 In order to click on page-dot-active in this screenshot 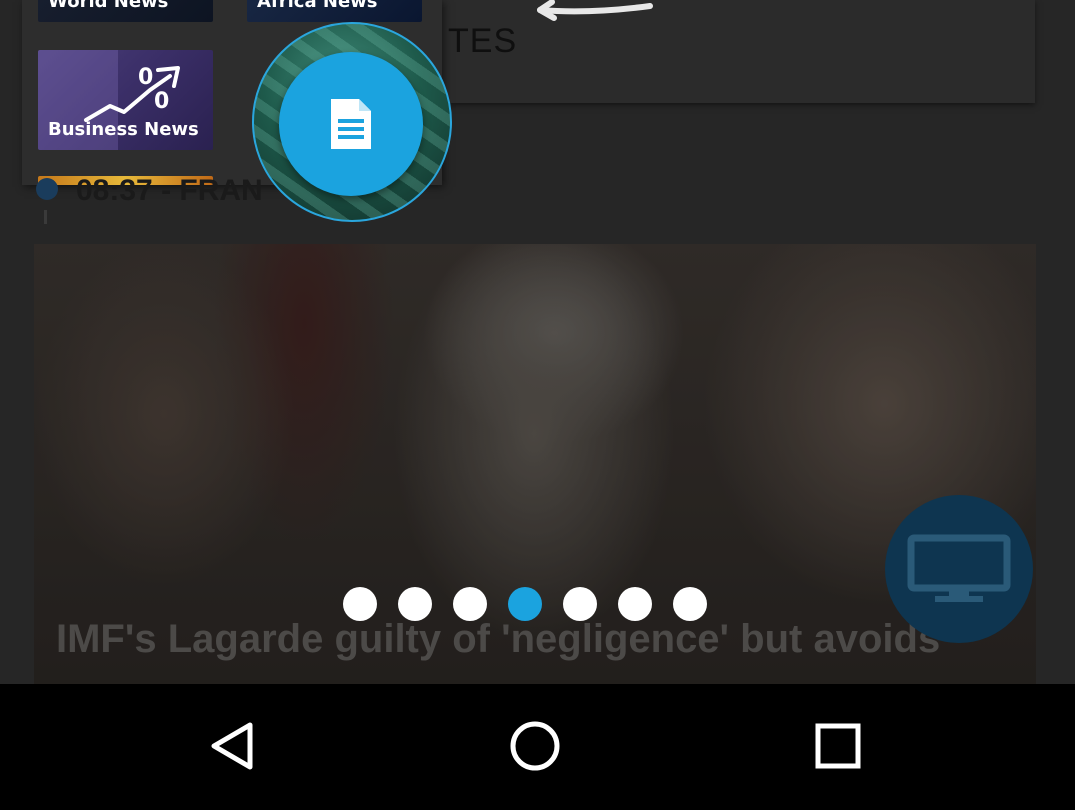, I will do `click(525, 604)`.